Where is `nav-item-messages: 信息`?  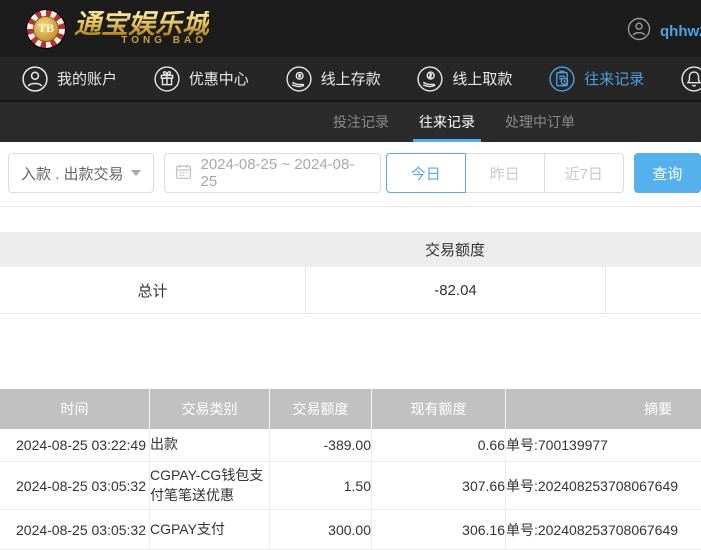
nav-item-messages: 信息 is located at coordinates (691, 78).